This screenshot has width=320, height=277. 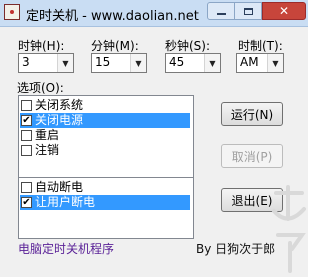 I want to click on minute-value: 15, so click(x=103, y=62).